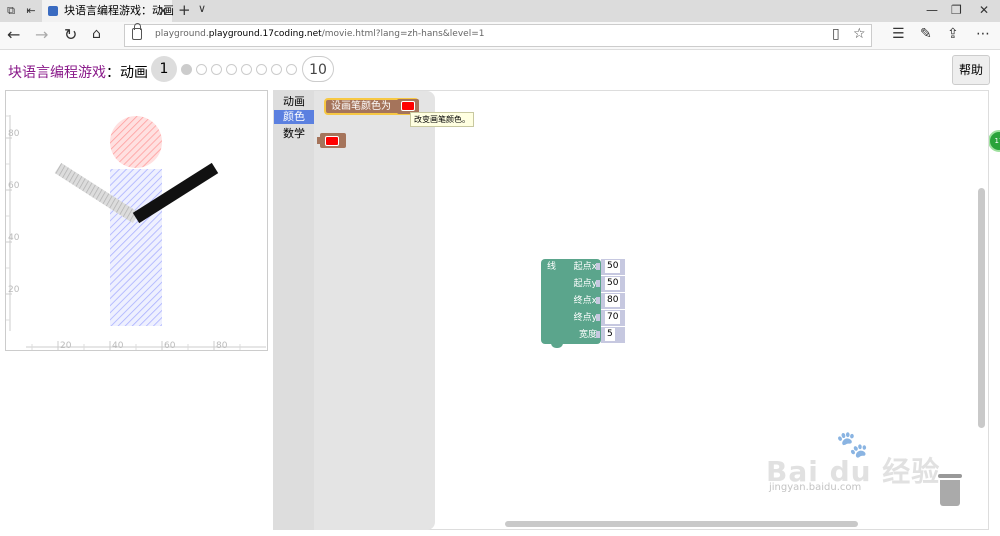 The height and width of the screenshot is (536, 1000). Describe the element at coordinates (53, 11) in the screenshot. I see `favicon-icon` at that location.